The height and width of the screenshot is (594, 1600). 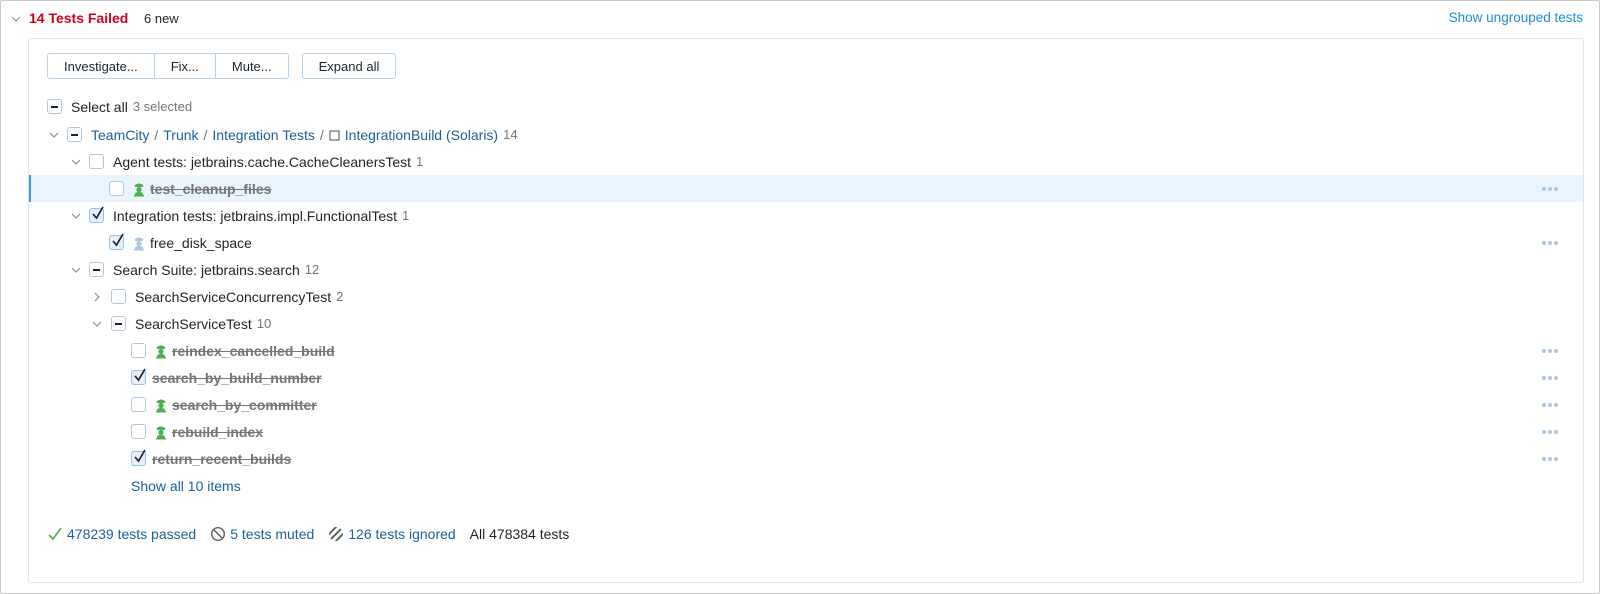 What do you see at coordinates (510, 134) in the screenshot?
I see `build-failed-count: 14` at bounding box center [510, 134].